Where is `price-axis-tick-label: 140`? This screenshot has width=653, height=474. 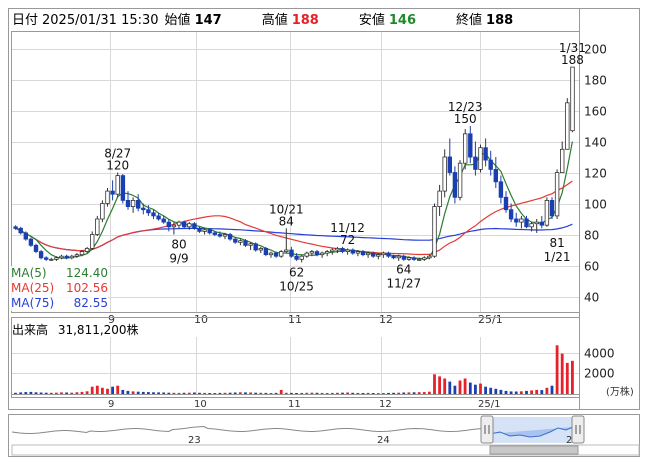 price-axis-tick-label: 140 is located at coordinates (595, 143).